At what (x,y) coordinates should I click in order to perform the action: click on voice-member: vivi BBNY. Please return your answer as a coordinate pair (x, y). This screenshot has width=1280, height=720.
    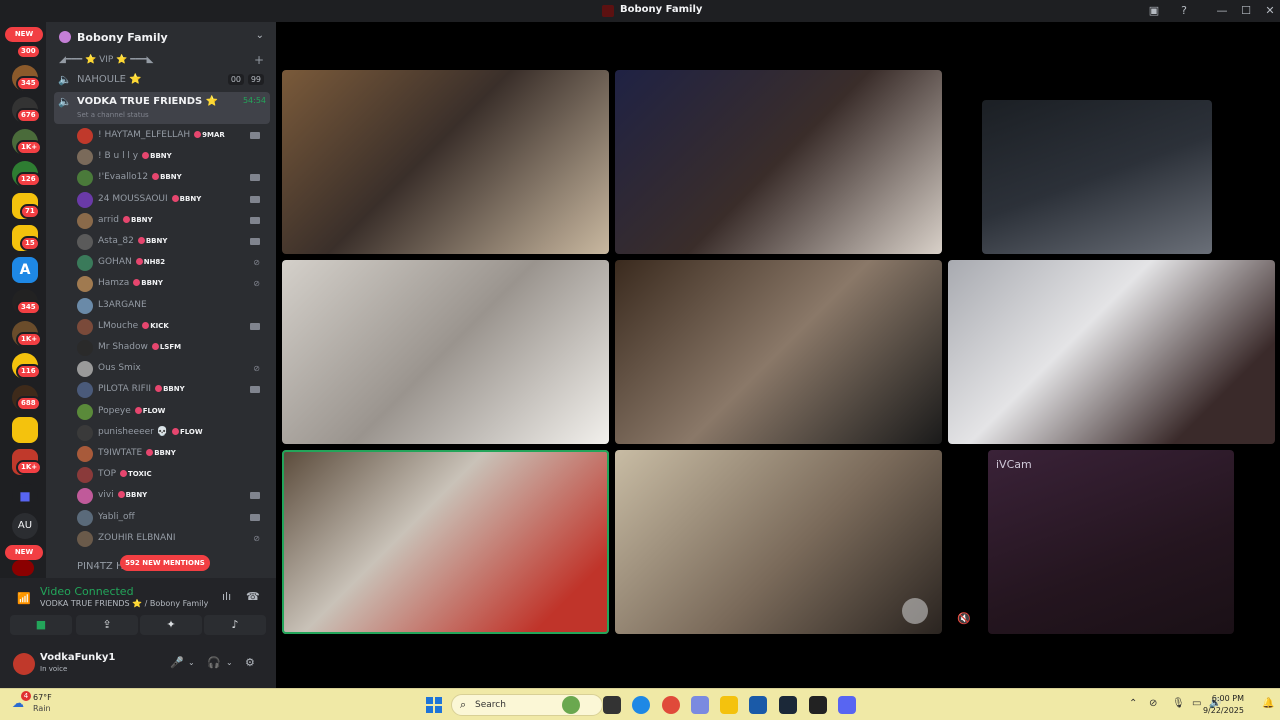
    Looking at the image, I should click on (171, 496).